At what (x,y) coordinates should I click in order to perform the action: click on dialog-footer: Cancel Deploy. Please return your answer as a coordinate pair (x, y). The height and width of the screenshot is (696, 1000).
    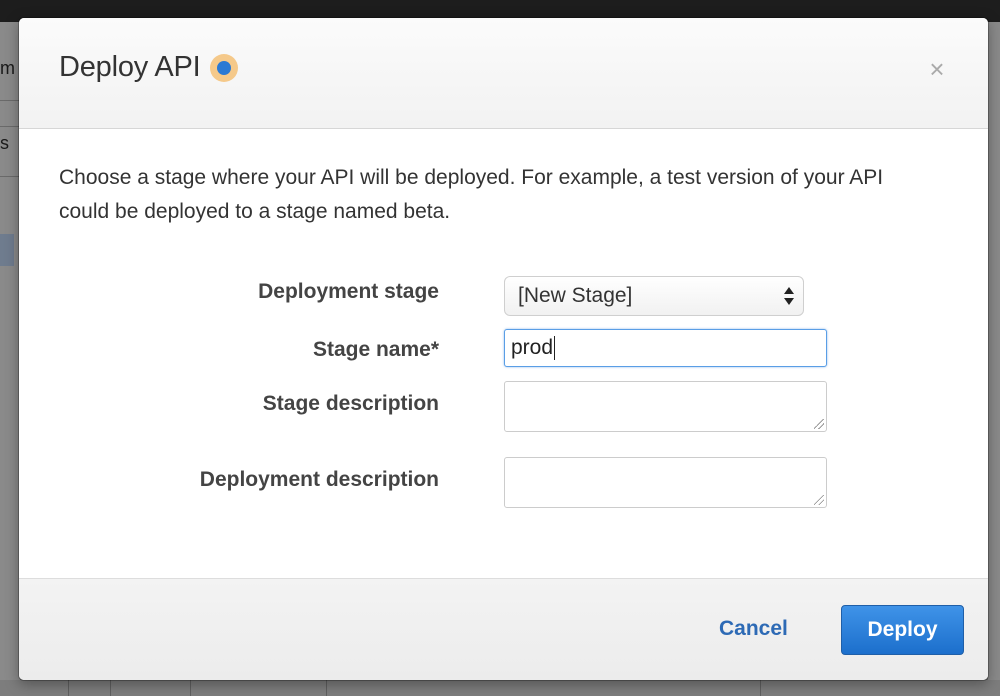
    Looking at the image, I should click on (503, 629).